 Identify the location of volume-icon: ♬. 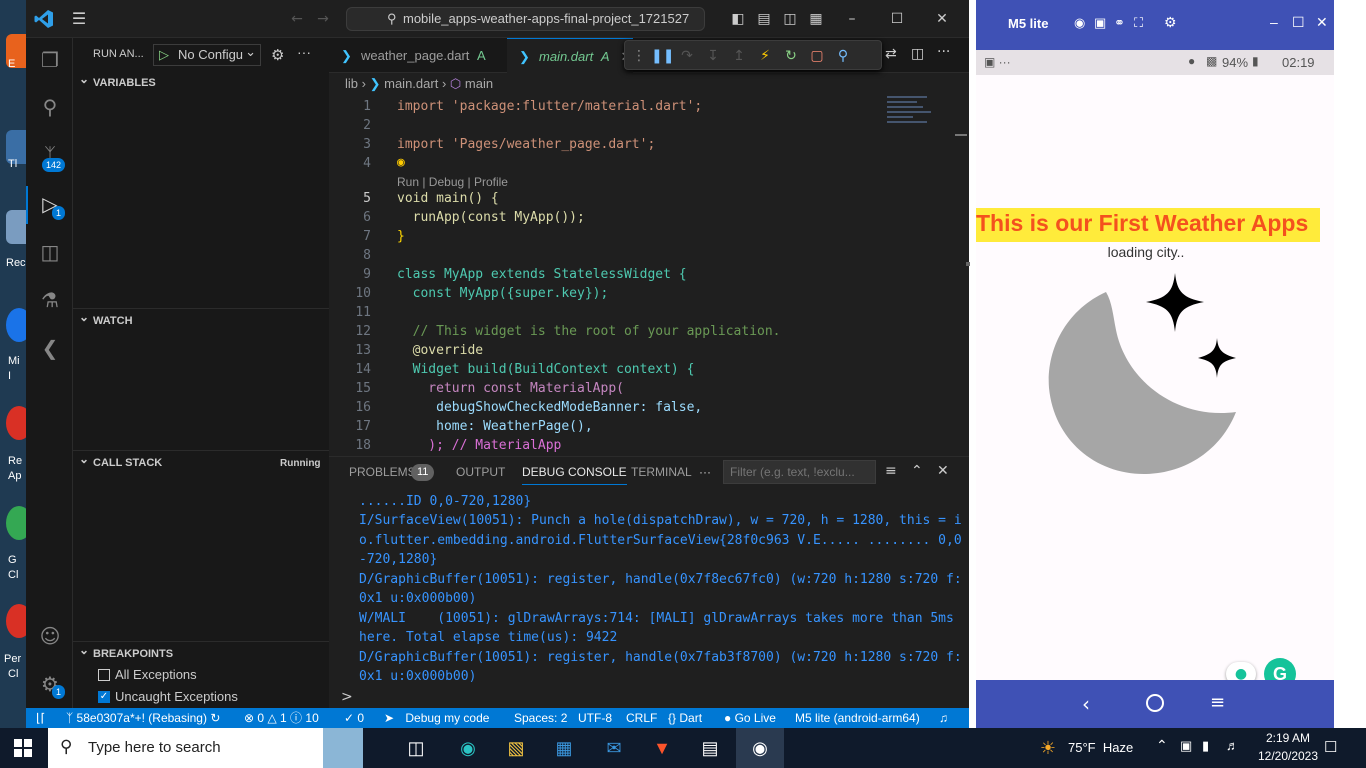
(1232, 745).